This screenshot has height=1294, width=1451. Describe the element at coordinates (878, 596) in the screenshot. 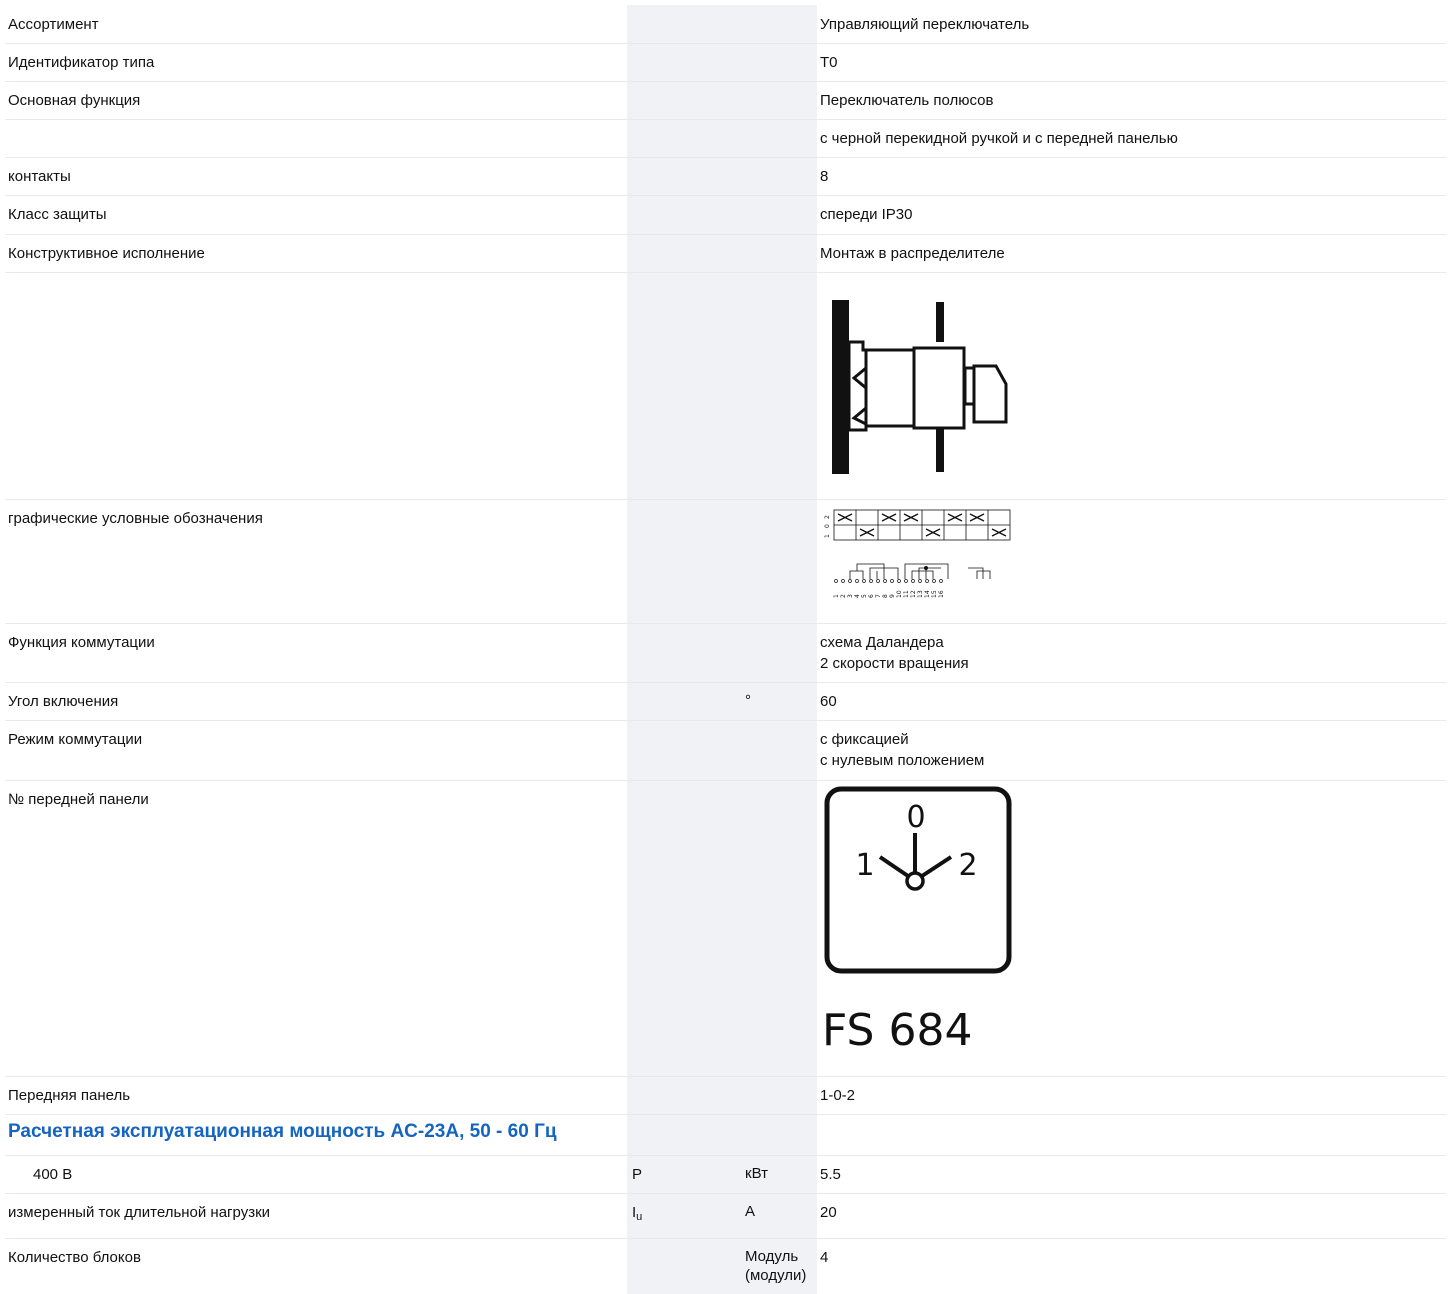

I see `terminal-number: 7` at that location.